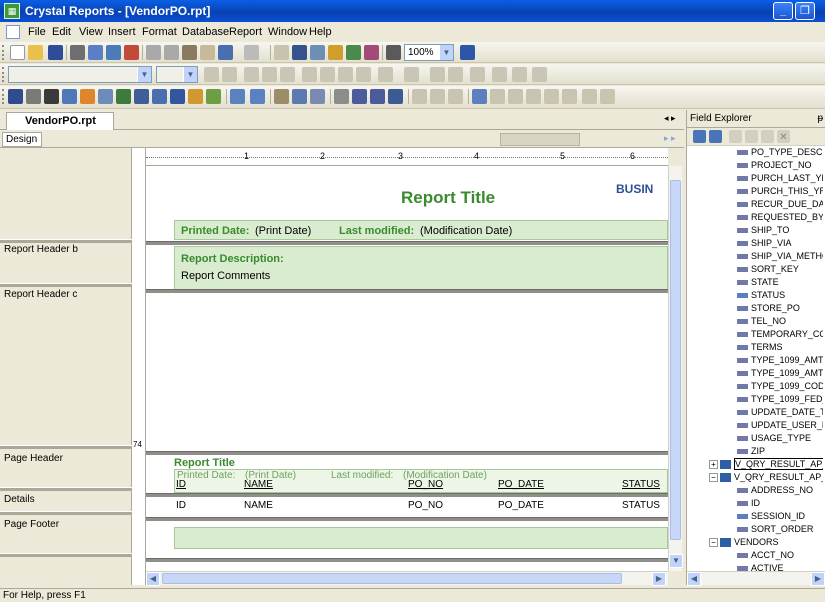 This screenshot has height=602, width=825. What do you see at coordinates (479, 96) in the screenshot?
I see `refresh-data-icon` at bounding box center [479, 96].